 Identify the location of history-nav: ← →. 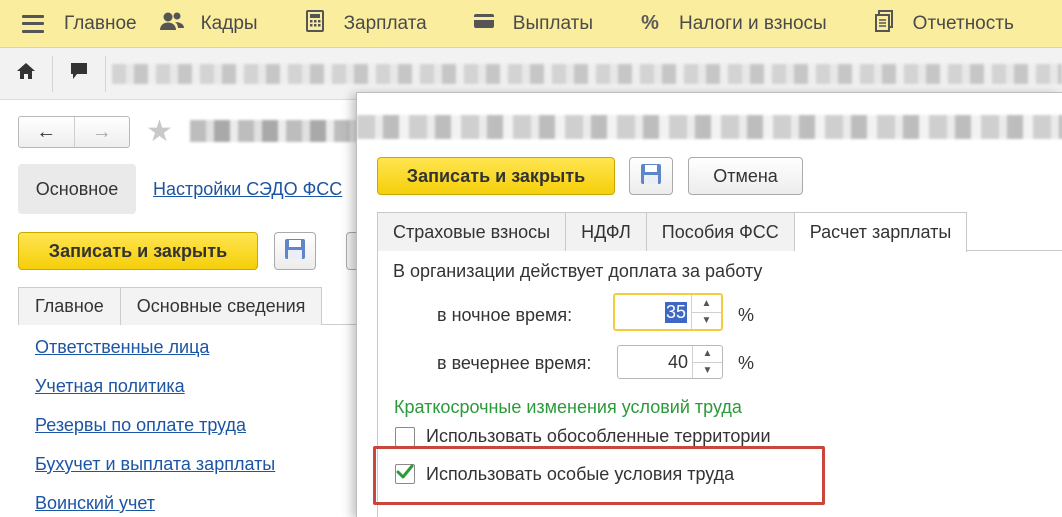
(74, 132).